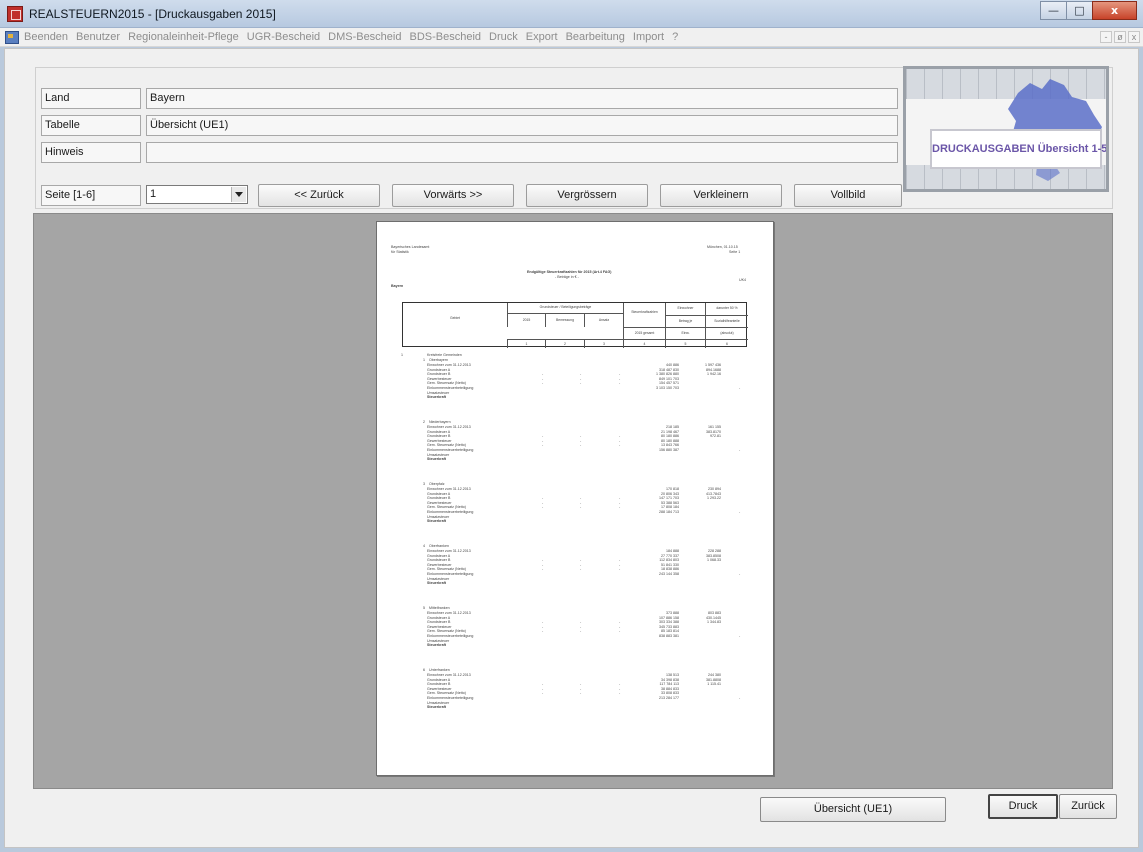  What do you see at coordinates (503, 37) in the screenshot?
I see `menu-druck: Druck` at bounding box center [503, 37].